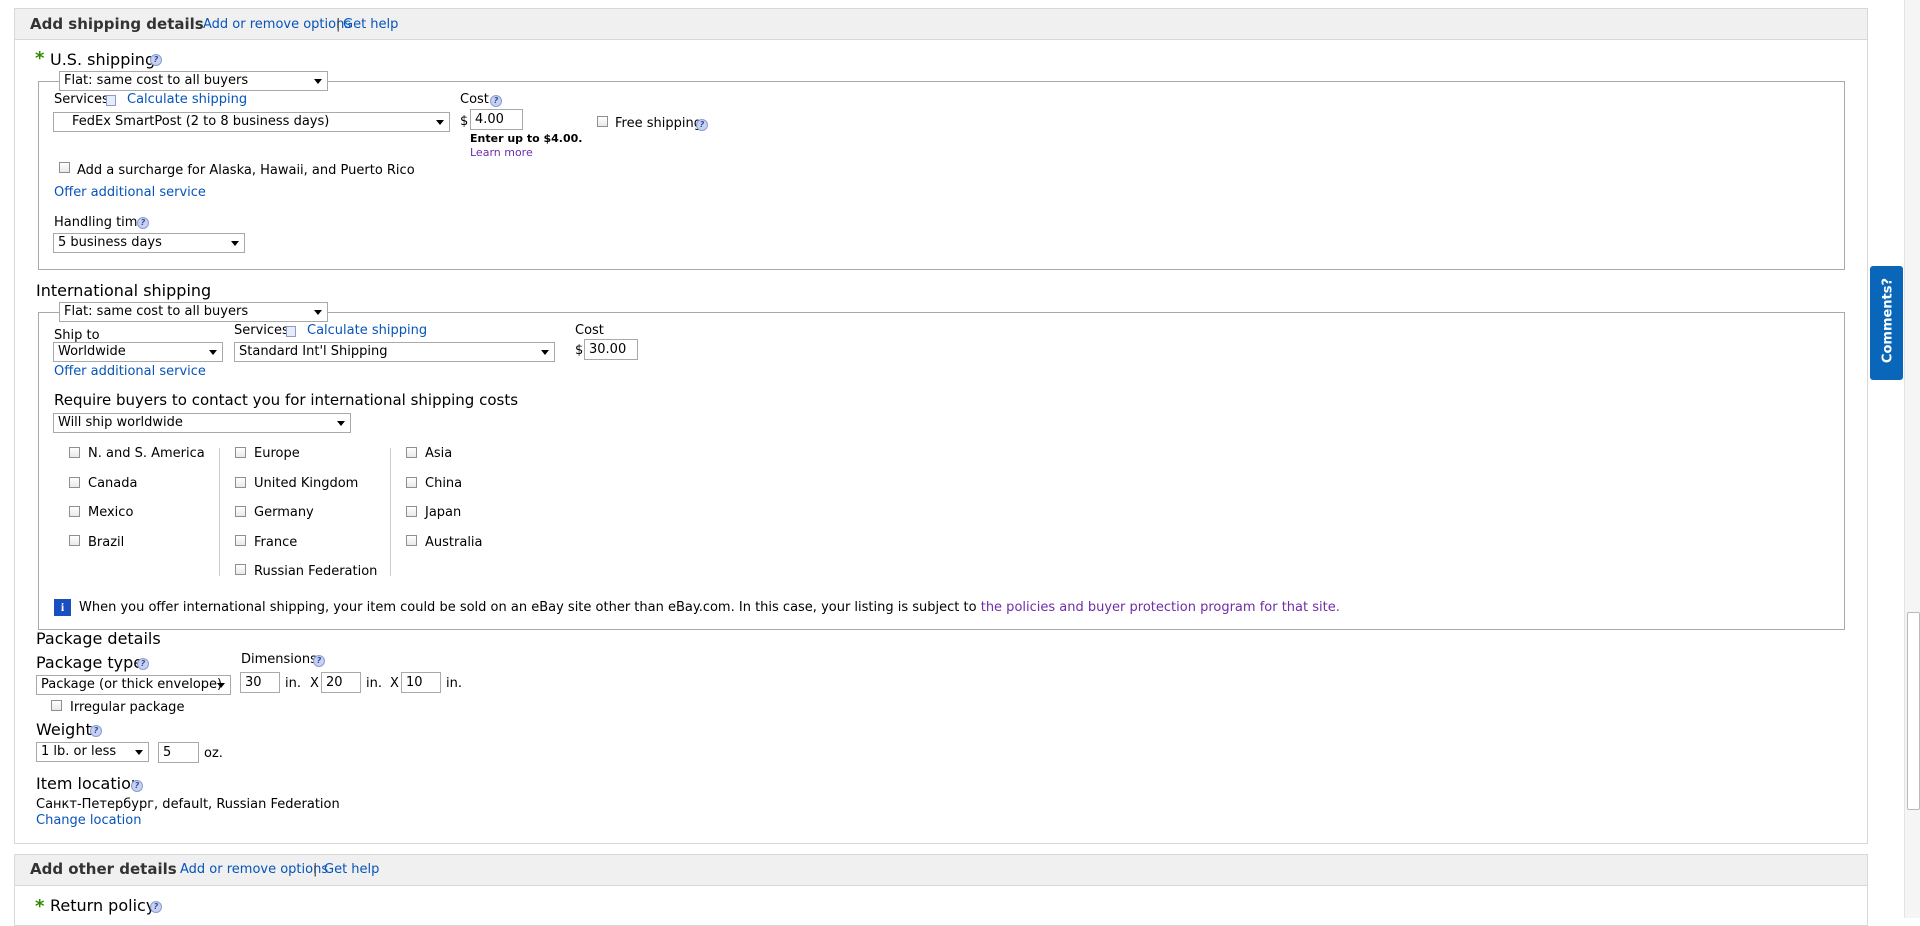  Describe the element at coordinates (88, 783) in the screenshot. I see `item-location-title: Item location` at that location.